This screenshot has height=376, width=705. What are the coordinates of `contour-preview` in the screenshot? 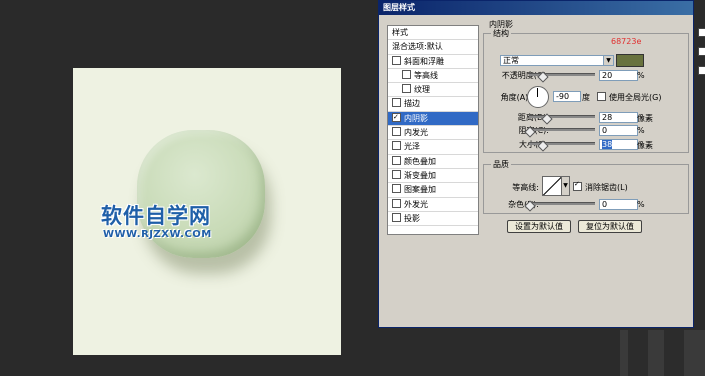 It's located at (552, 186).